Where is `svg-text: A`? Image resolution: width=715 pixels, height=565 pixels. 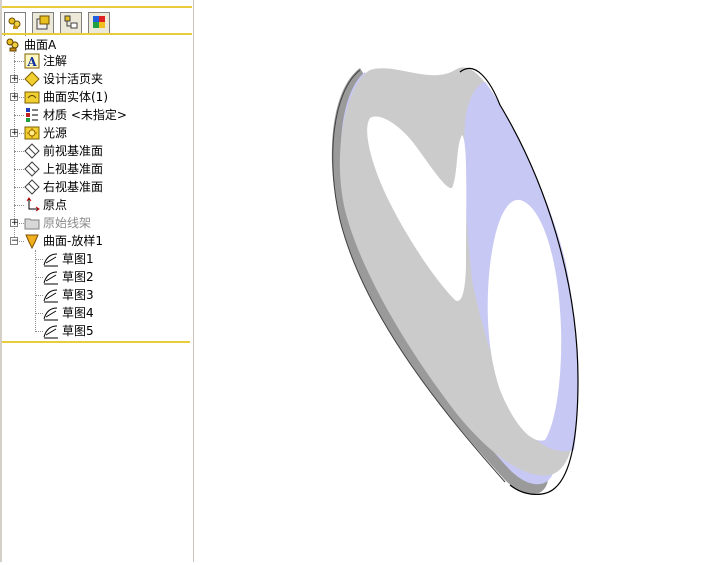
svg-text: A is located at coordinates (31, 62).